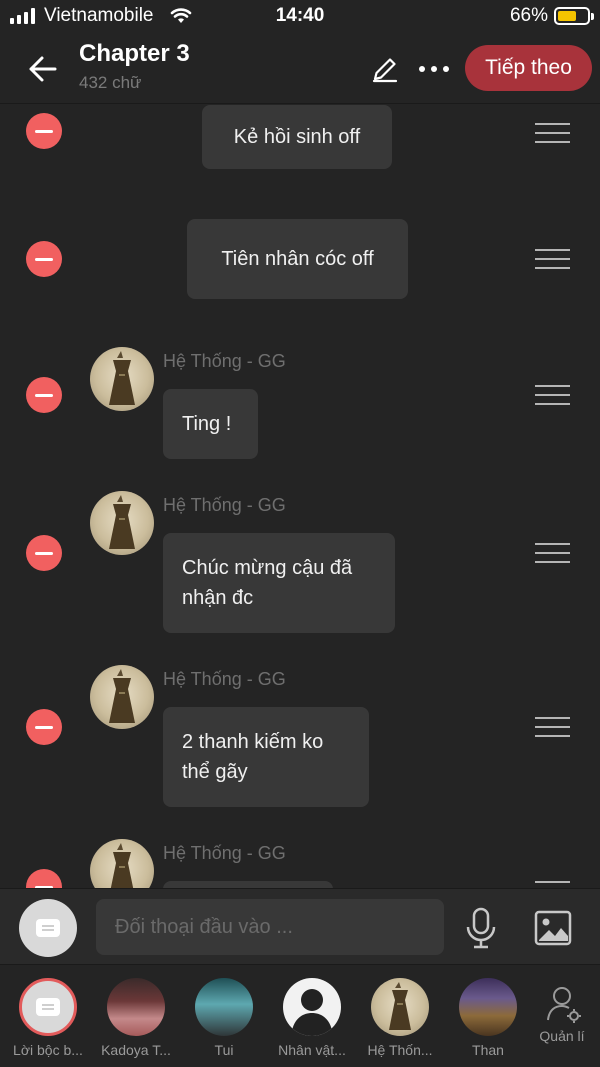 The image size is (600, 1067). I want to click on character-tui: Tui, so click(224, 1020).